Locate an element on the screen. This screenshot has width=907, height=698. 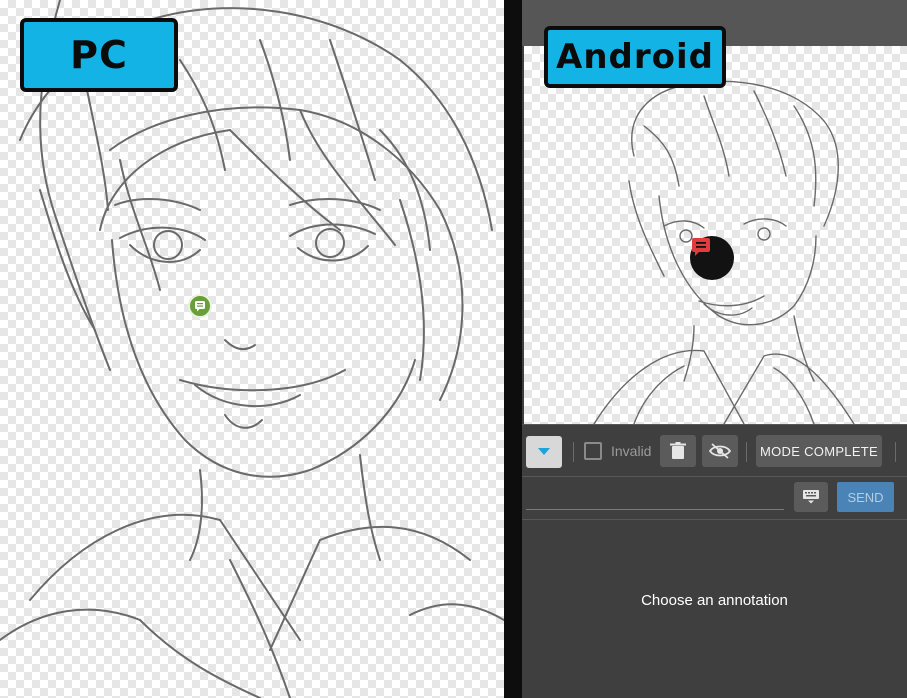
annotation-type-dropdown is located at coordinates (544, 452).